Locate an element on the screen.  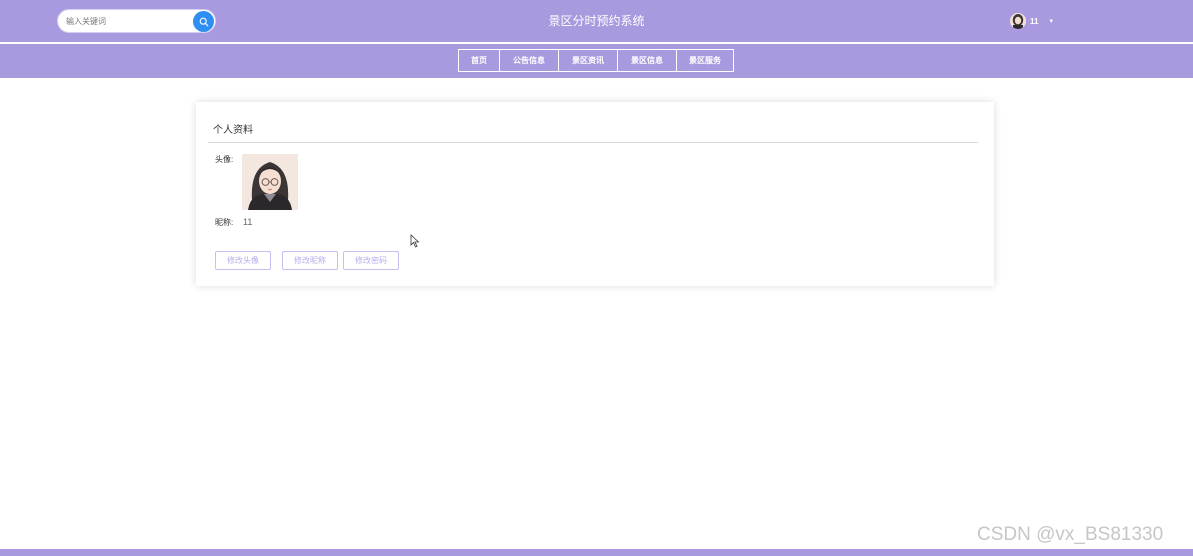
profile-avatar is located at coordinates (270, 182).